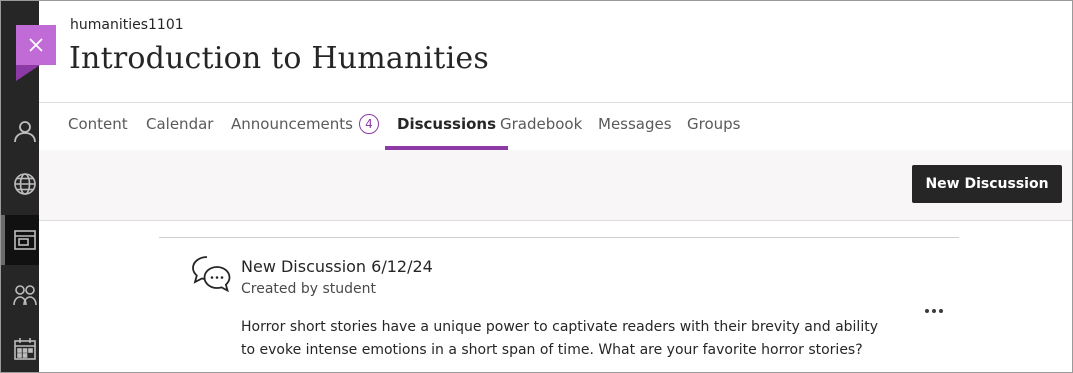 The height and width of the screenshot is (373, 1073). Describe the element at coordinates (25, 295) in the screenshot. I see `groups-icon` at that location.